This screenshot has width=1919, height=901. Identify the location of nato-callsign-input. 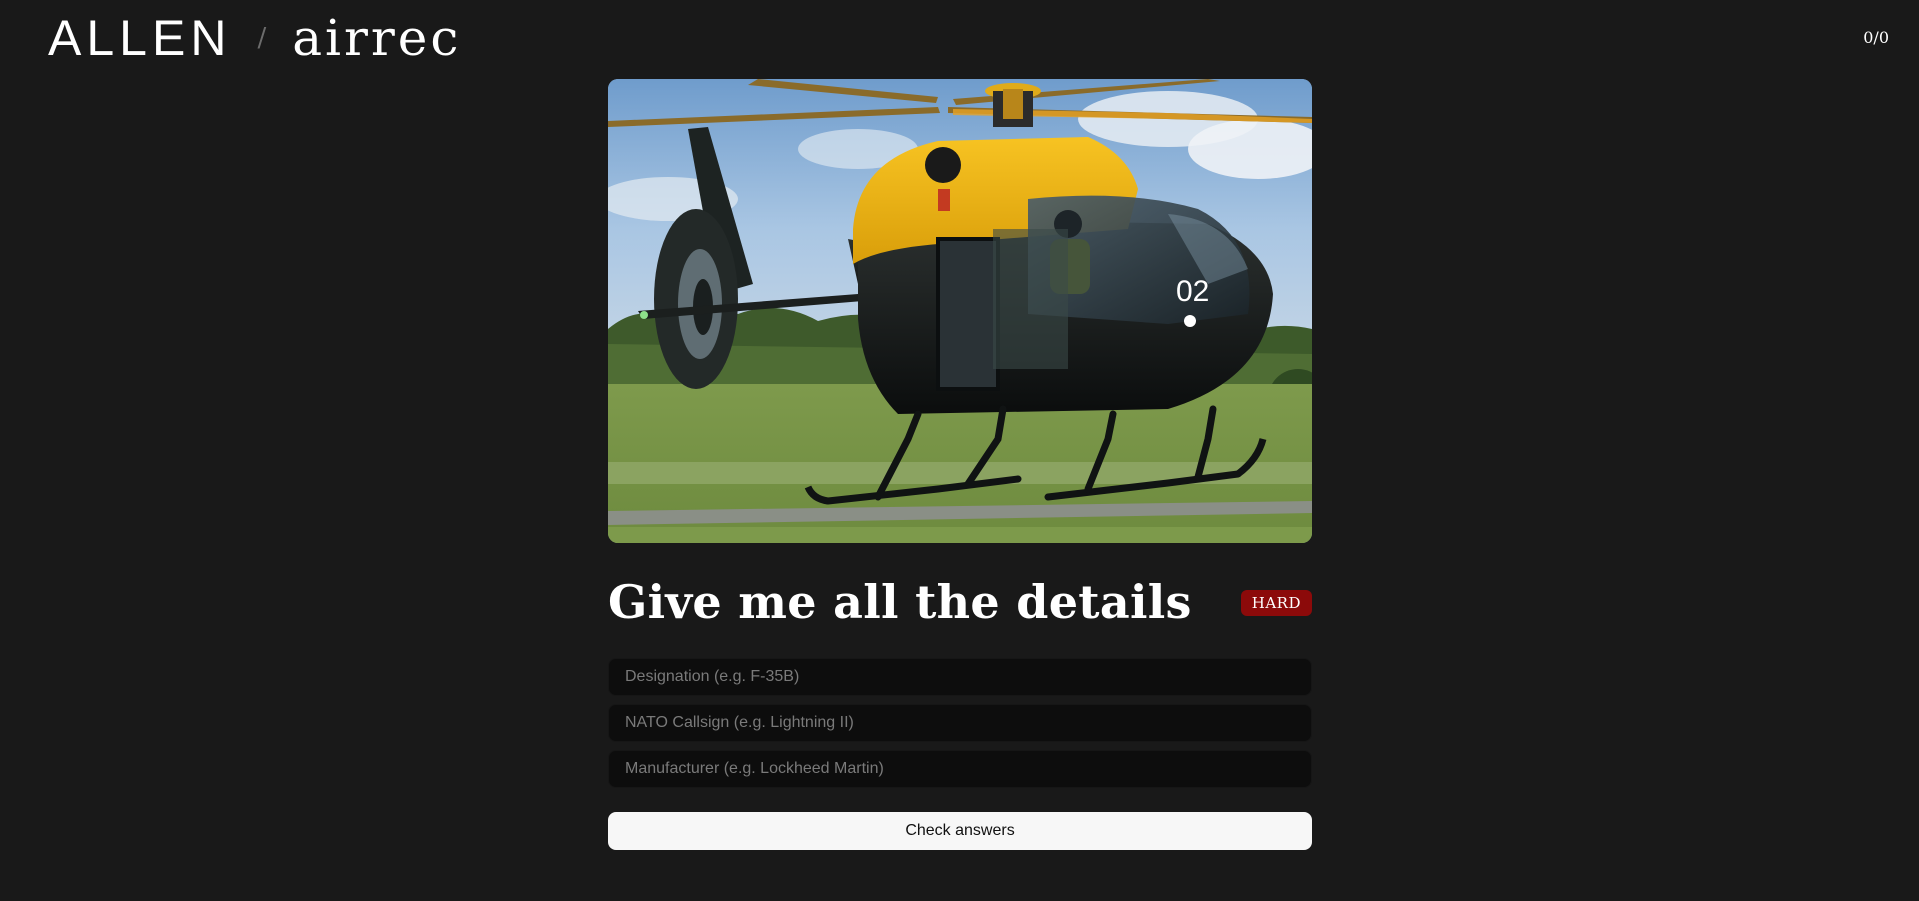
(960, 723).